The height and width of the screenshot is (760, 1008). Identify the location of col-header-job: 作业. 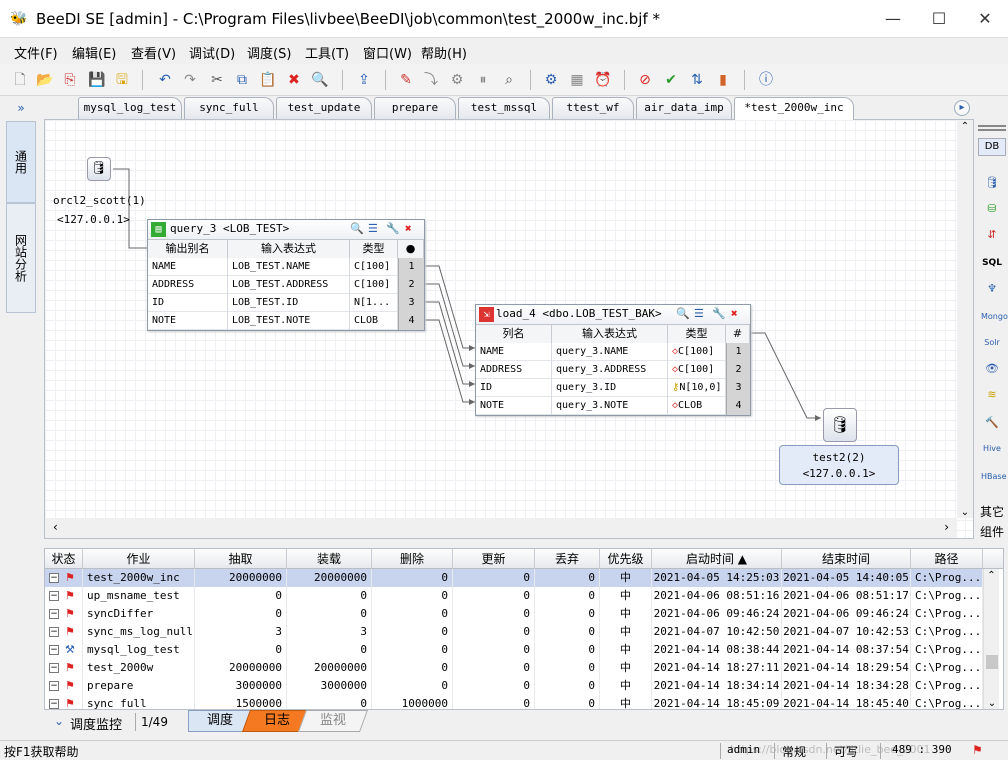
(139, 559).